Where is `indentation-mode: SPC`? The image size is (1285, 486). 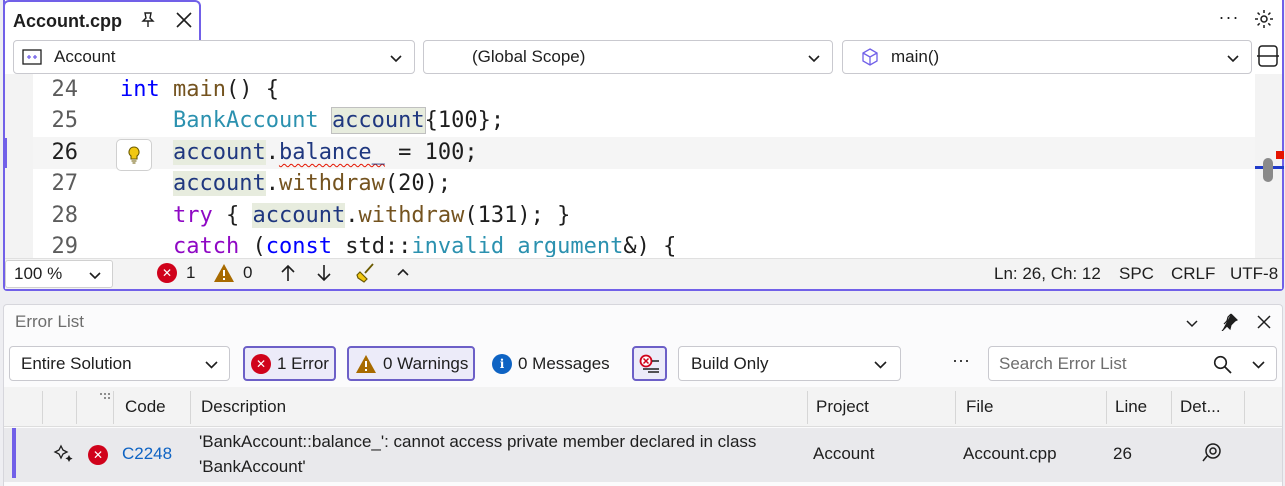
indentation-mode: SPC is located at coordinates (1136, 274).